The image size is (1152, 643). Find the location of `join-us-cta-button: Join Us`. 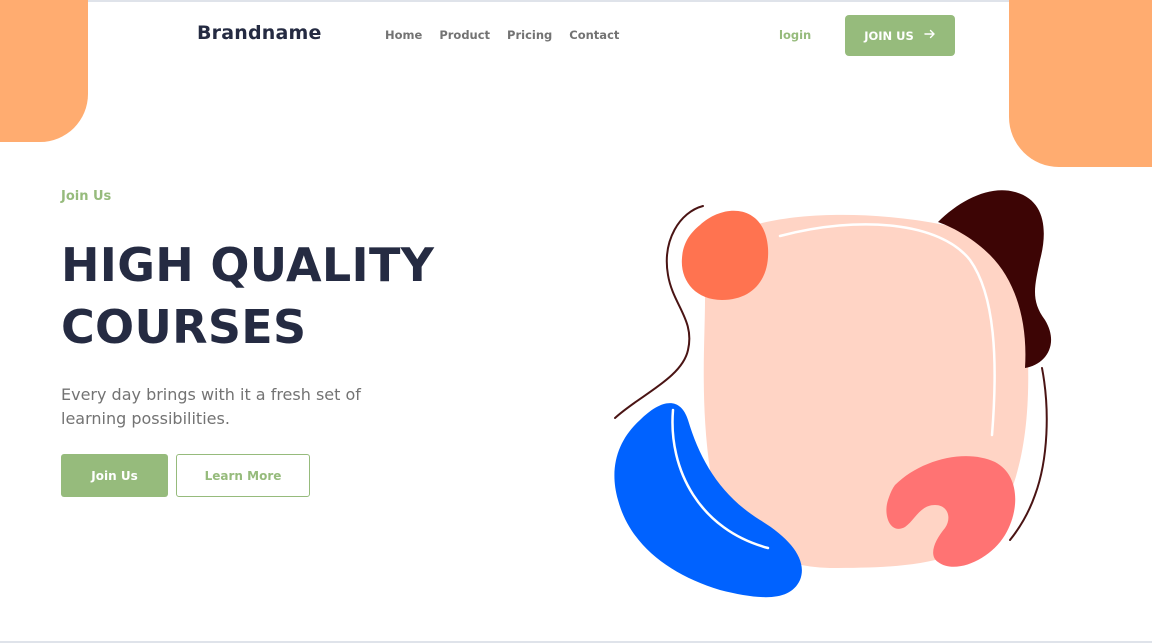

join-us-cta-button: Join Us is located at coordinates (114, 475).